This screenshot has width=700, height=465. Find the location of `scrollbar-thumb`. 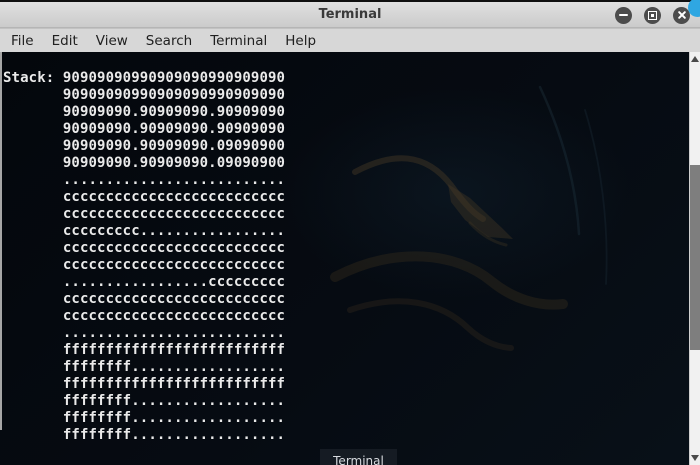

scrollbar-thumb is located at coordinates (695, 257).